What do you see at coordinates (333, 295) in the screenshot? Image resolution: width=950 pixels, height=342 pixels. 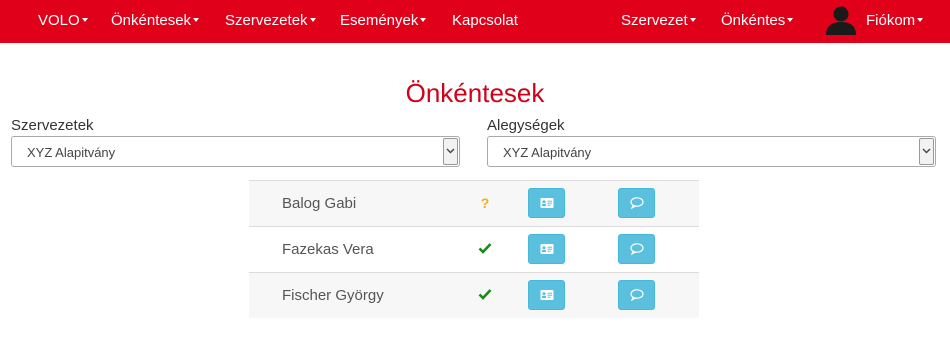 I see `volunteer-name: Fischer György` at bounding box center [333, 295].